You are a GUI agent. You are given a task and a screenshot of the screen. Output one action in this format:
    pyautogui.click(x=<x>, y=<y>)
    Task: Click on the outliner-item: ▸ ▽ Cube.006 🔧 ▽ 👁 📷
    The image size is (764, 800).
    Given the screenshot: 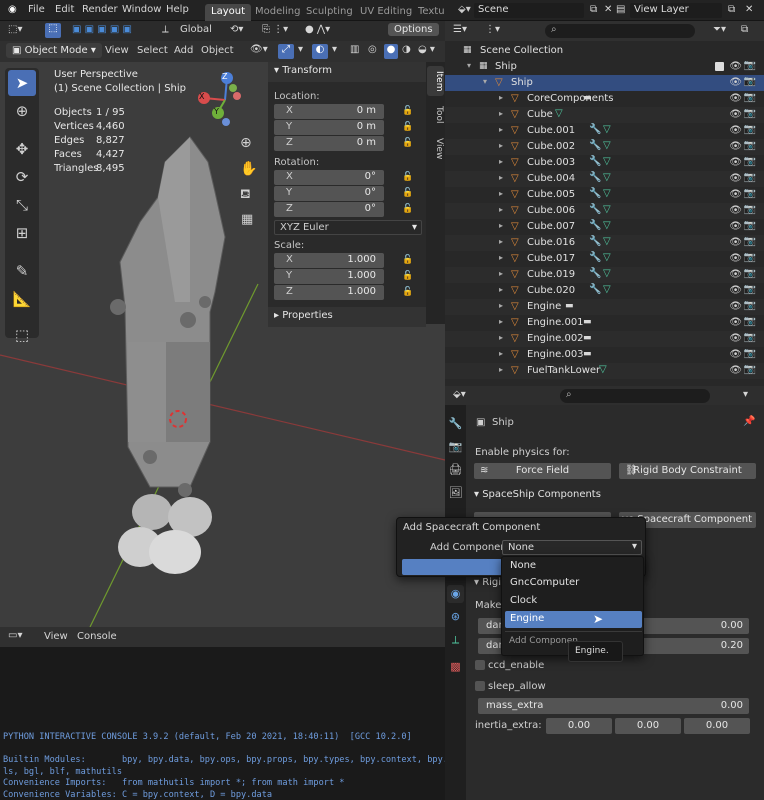 What is the action you would take?
    pyautogui.click(x=604, y=211)
    